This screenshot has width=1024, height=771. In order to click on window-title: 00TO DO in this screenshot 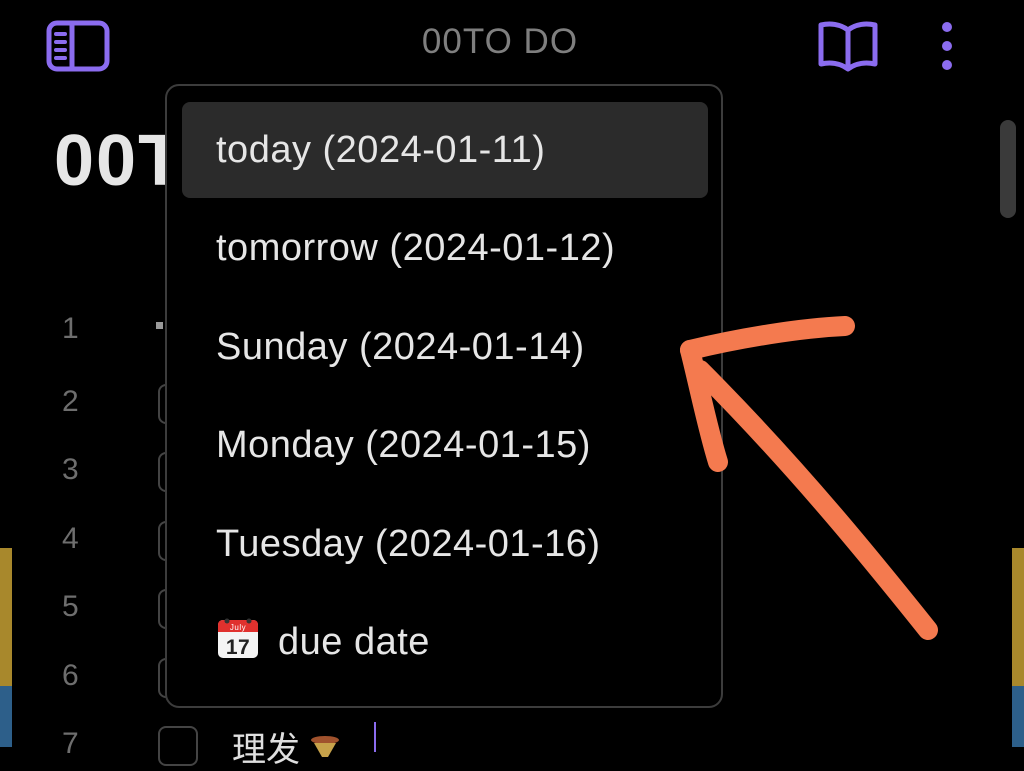, I will do `click(500, 41)`.